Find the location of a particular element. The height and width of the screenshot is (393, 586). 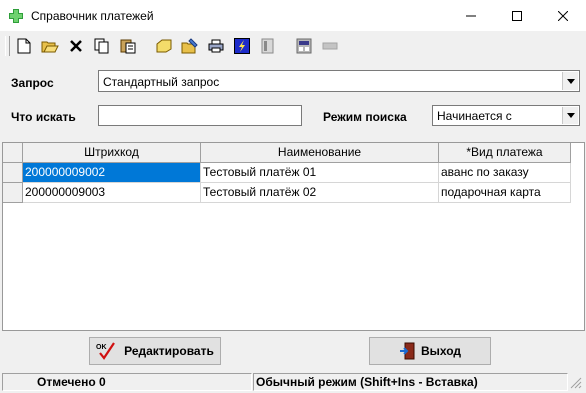

ok-check-icon: OK is located at coordinates (106, 351).